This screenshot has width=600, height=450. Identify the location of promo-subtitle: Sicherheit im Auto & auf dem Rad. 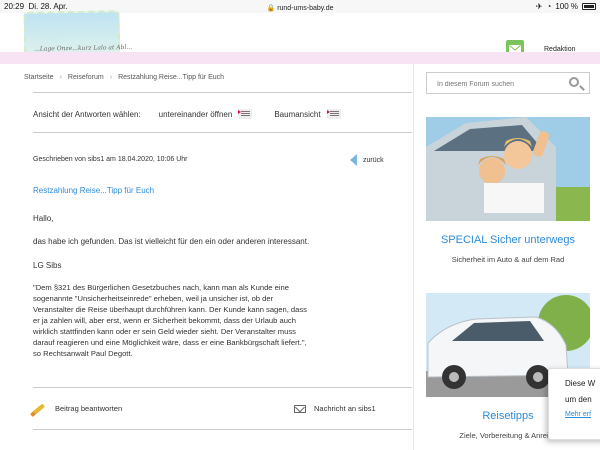
(508, 259).